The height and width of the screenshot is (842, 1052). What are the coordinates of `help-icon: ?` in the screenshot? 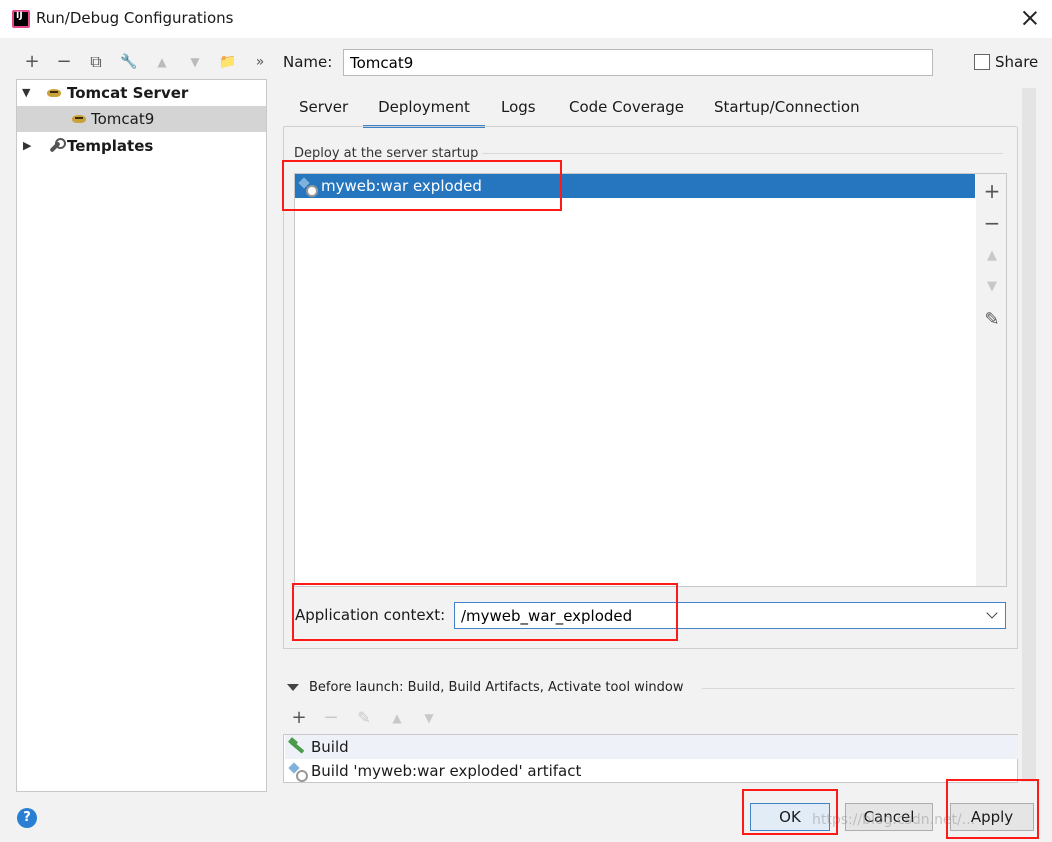 It's located at (27, 818).